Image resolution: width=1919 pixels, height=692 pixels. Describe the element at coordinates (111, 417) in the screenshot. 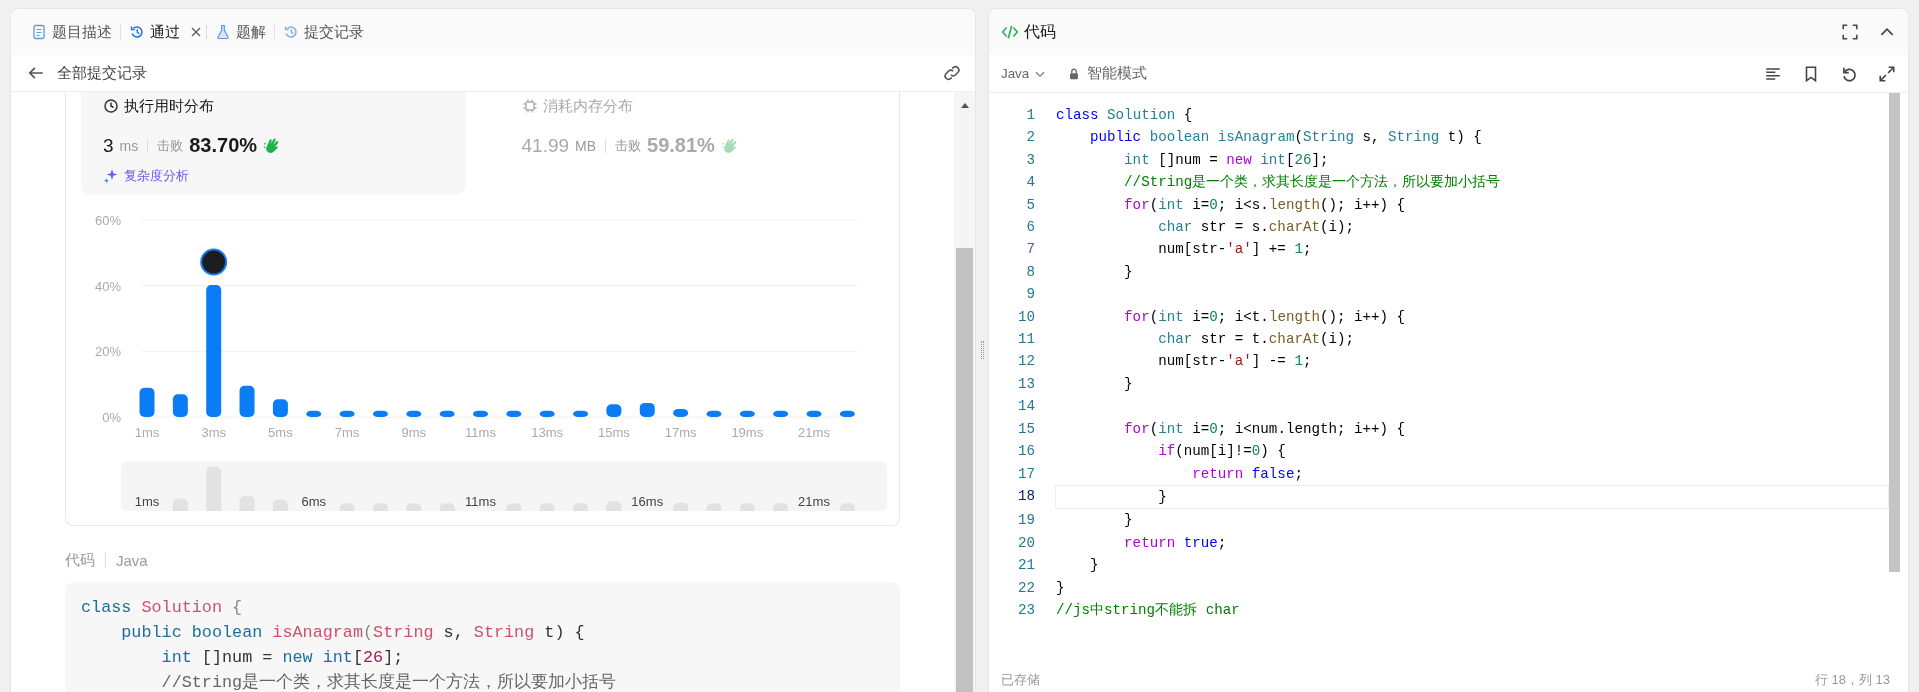

I see `axis-label: 0%` at that location.